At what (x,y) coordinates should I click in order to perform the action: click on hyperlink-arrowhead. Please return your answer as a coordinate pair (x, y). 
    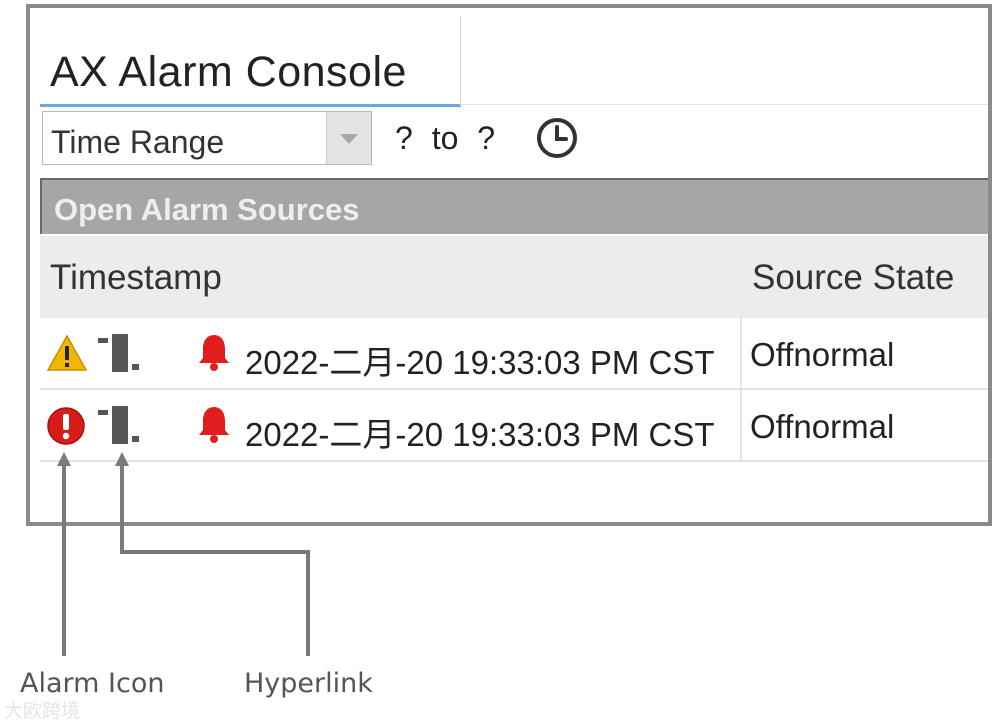
    Looking at the image, I should click on (122, 459).